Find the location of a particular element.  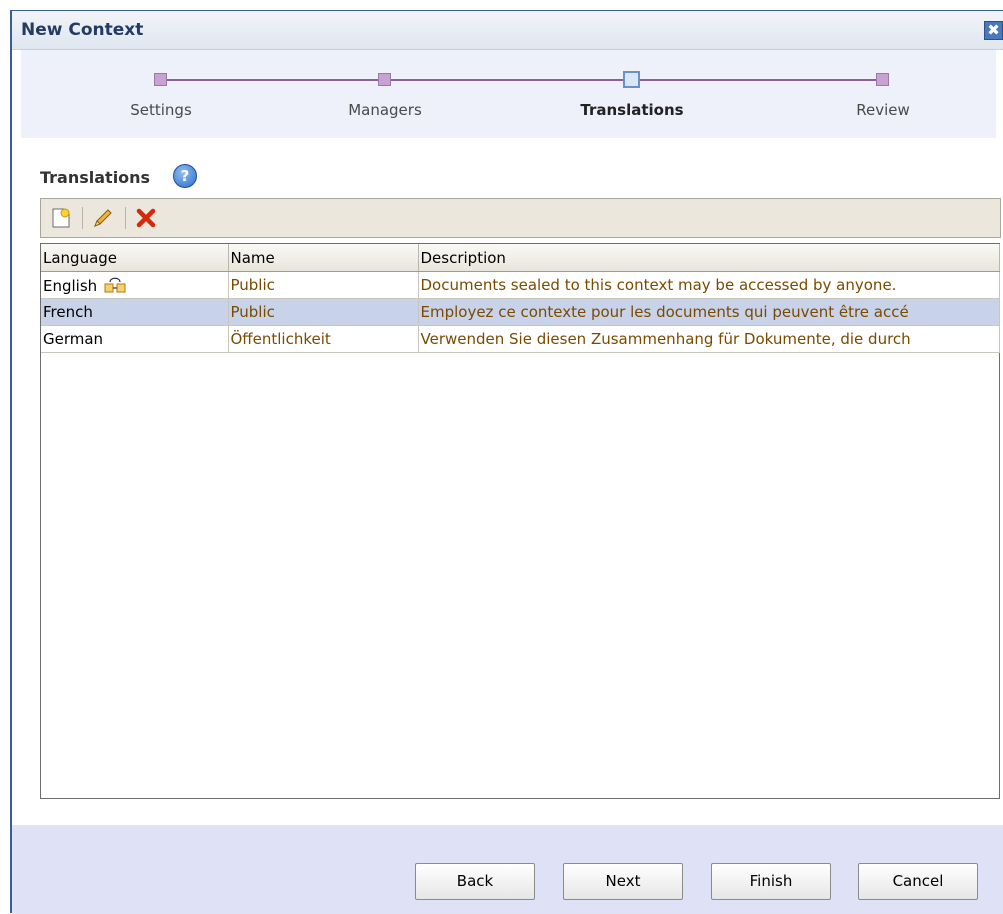

step-label-review: Review is located at coordinates (883, 110).